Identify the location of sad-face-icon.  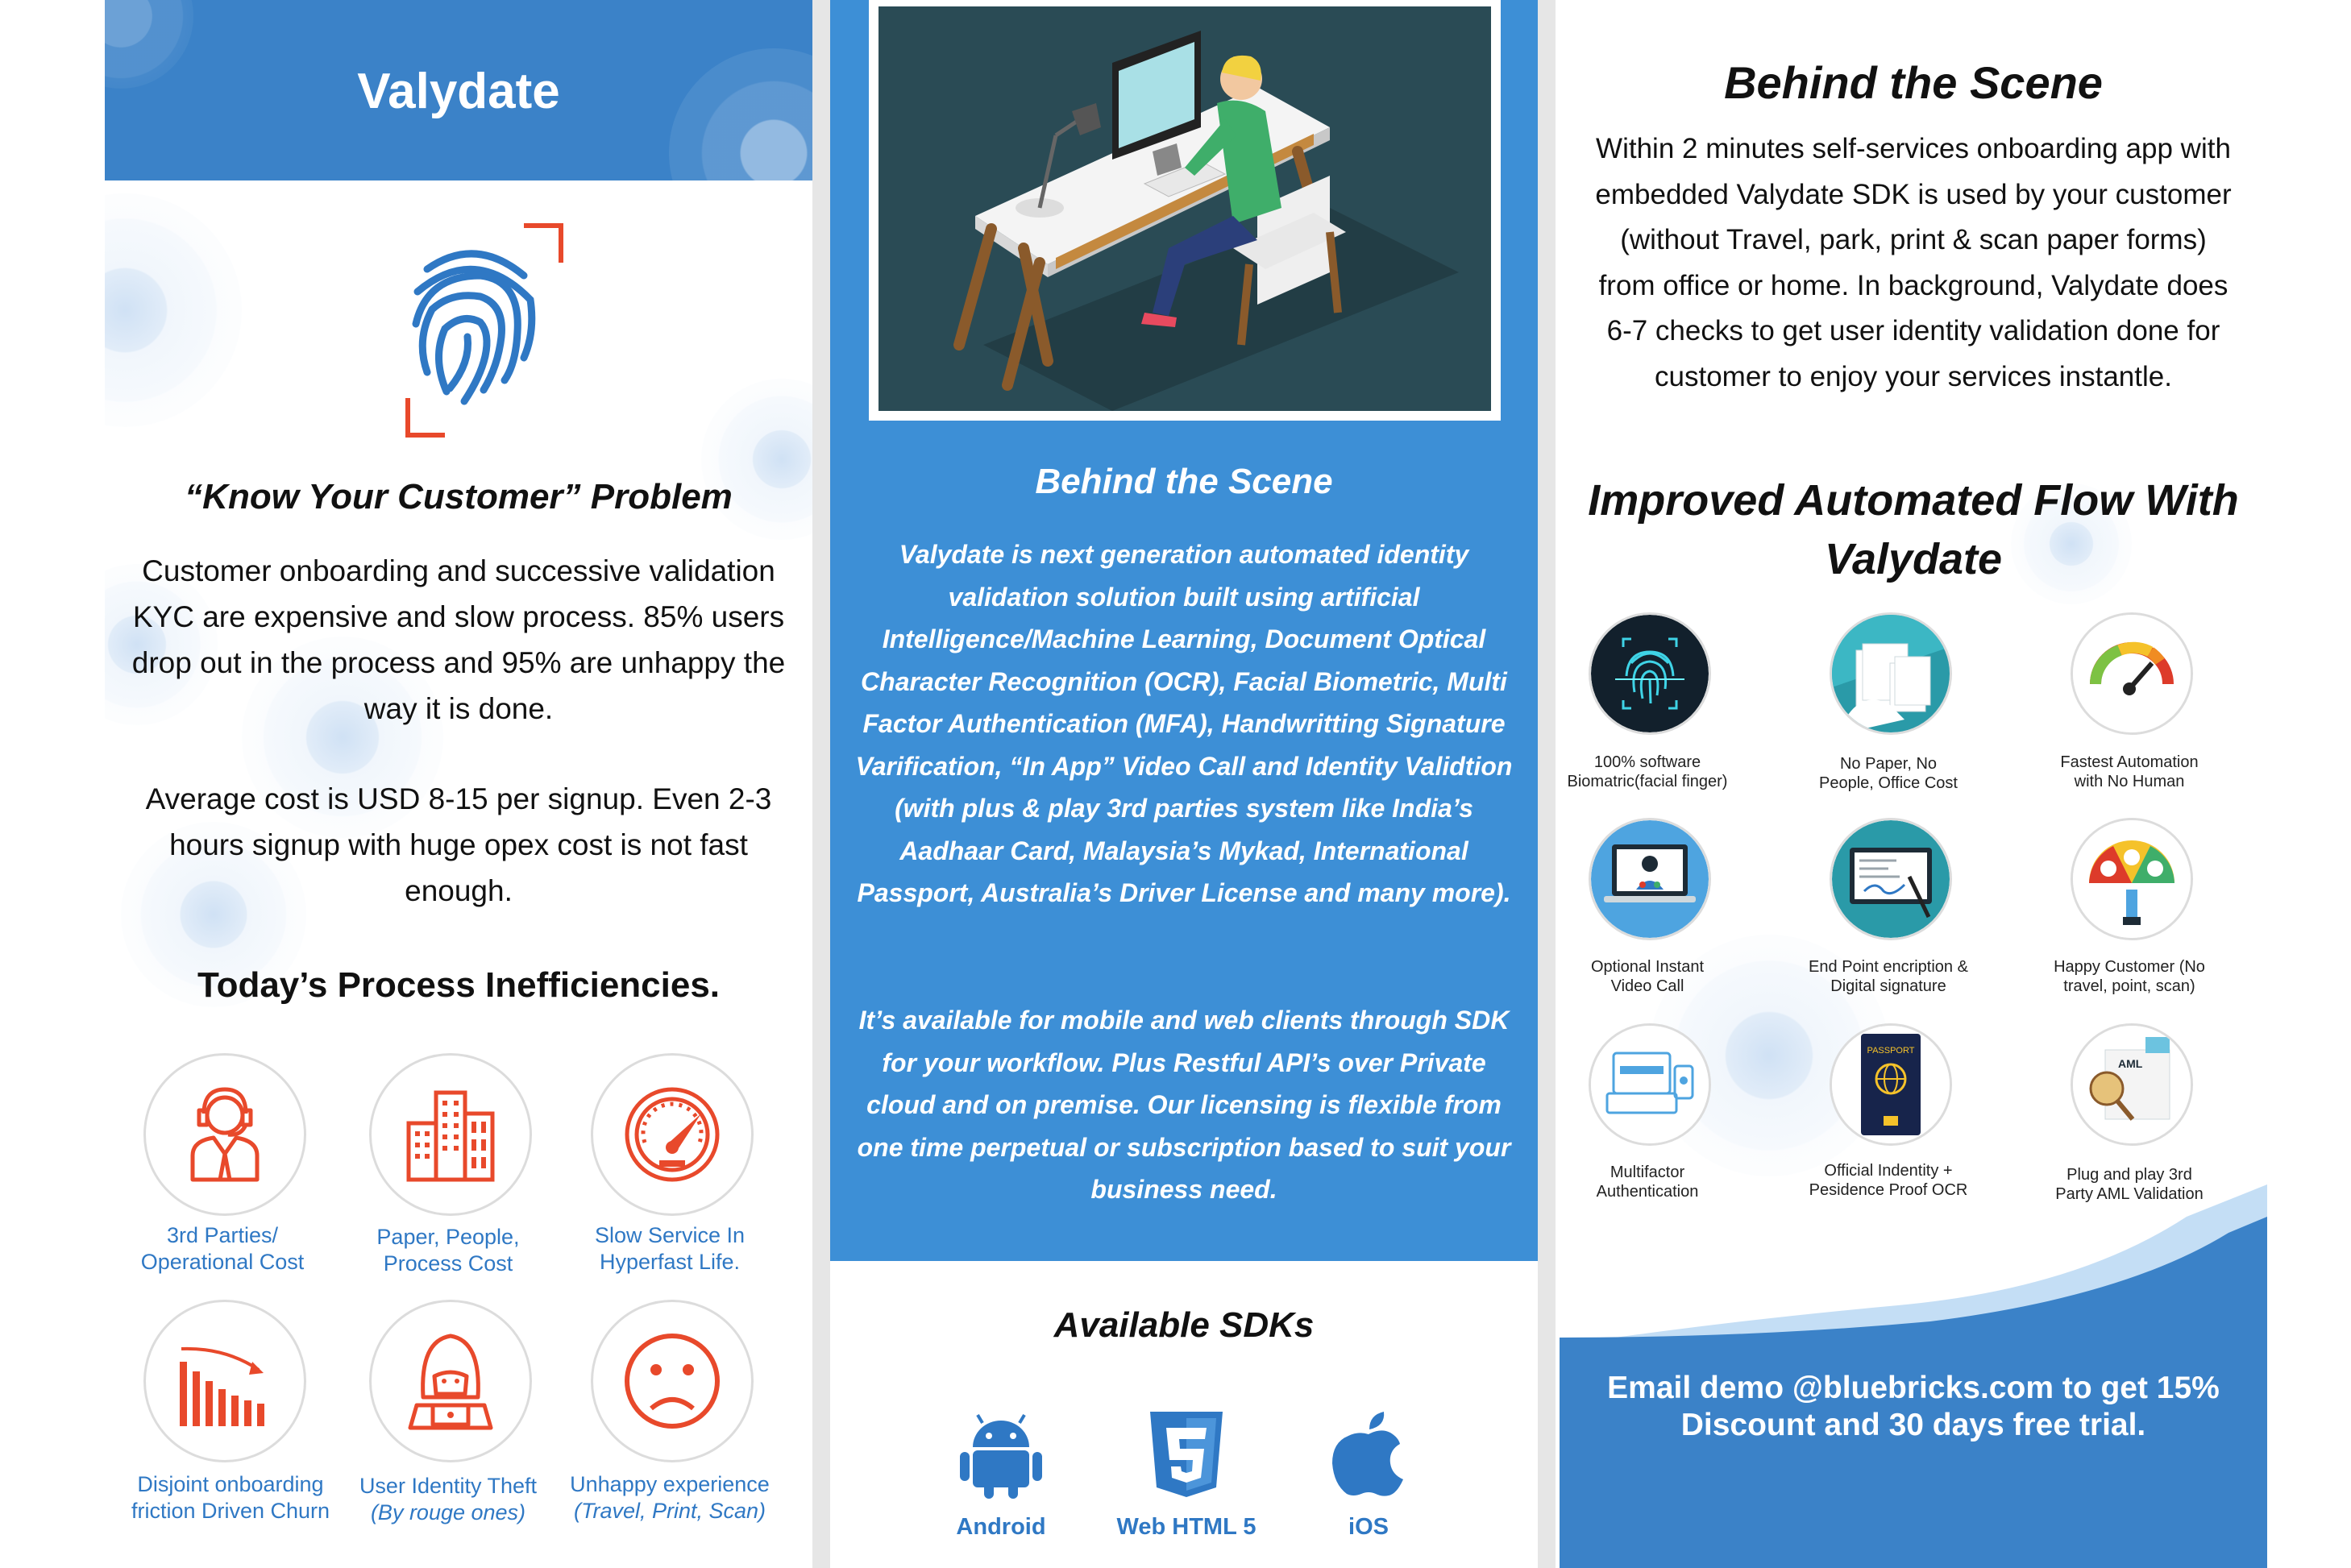
(672, 1381).